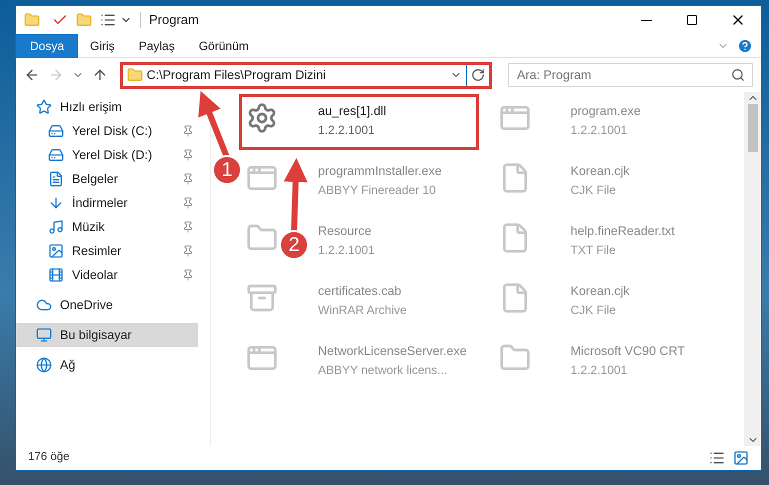 This screenshot has height=485, width=769. What do you see at coordinates (223, 46) in the screenshot?
I see `ribbon-tab: Görünüm` at bounding box center [223, 46].